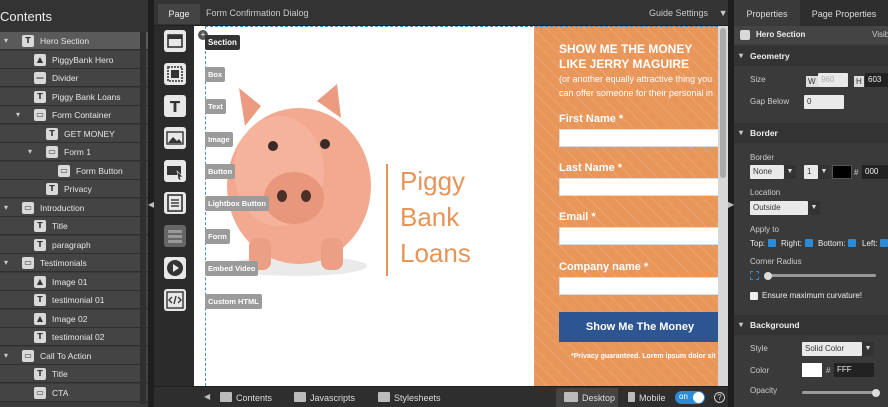 This screenshot has height=407, width=888. Describe the element at coordinates (237, 203) in the screenshot. I see `lightbox-button-chip: Lightbox Button` at that location.